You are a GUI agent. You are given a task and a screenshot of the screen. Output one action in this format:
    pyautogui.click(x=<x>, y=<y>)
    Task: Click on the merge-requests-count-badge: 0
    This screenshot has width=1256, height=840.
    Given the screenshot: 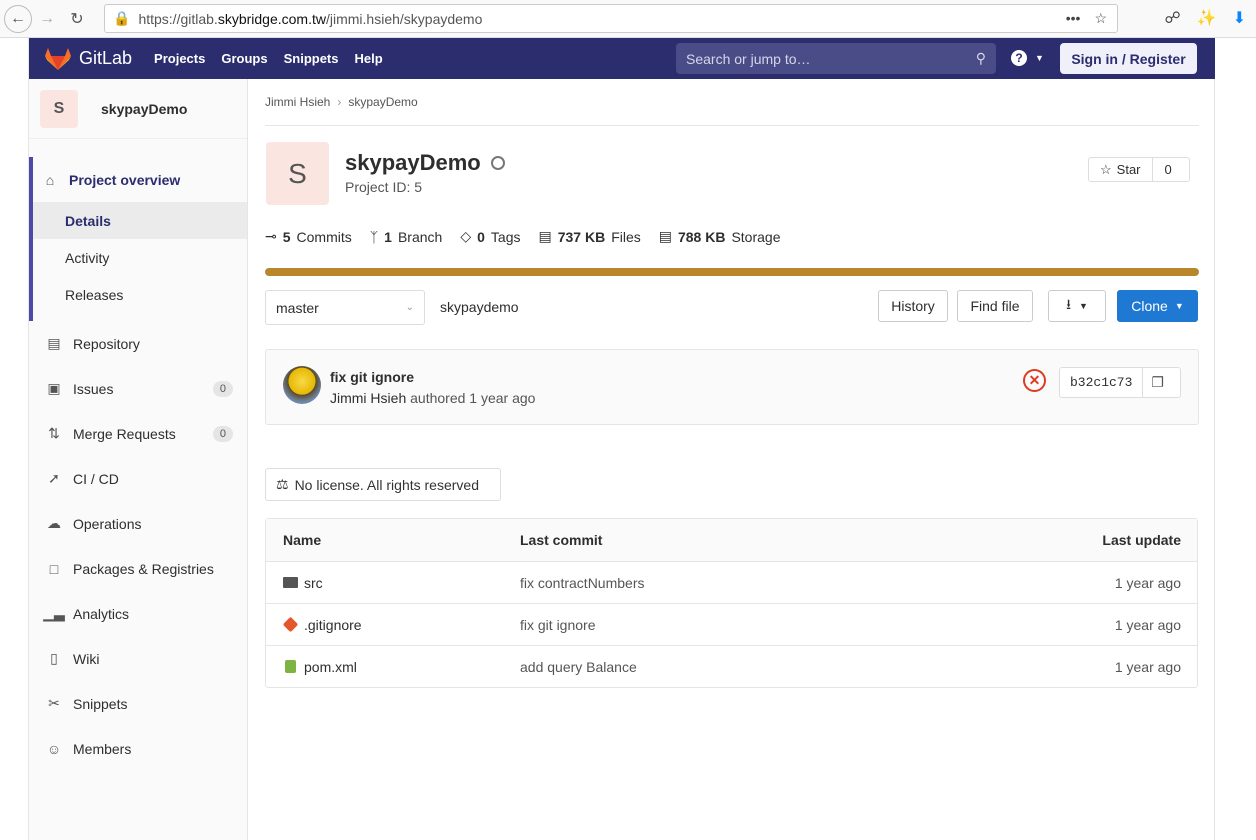 What is the action you would take?
    pyautogui.click(x=222, y=433)
    